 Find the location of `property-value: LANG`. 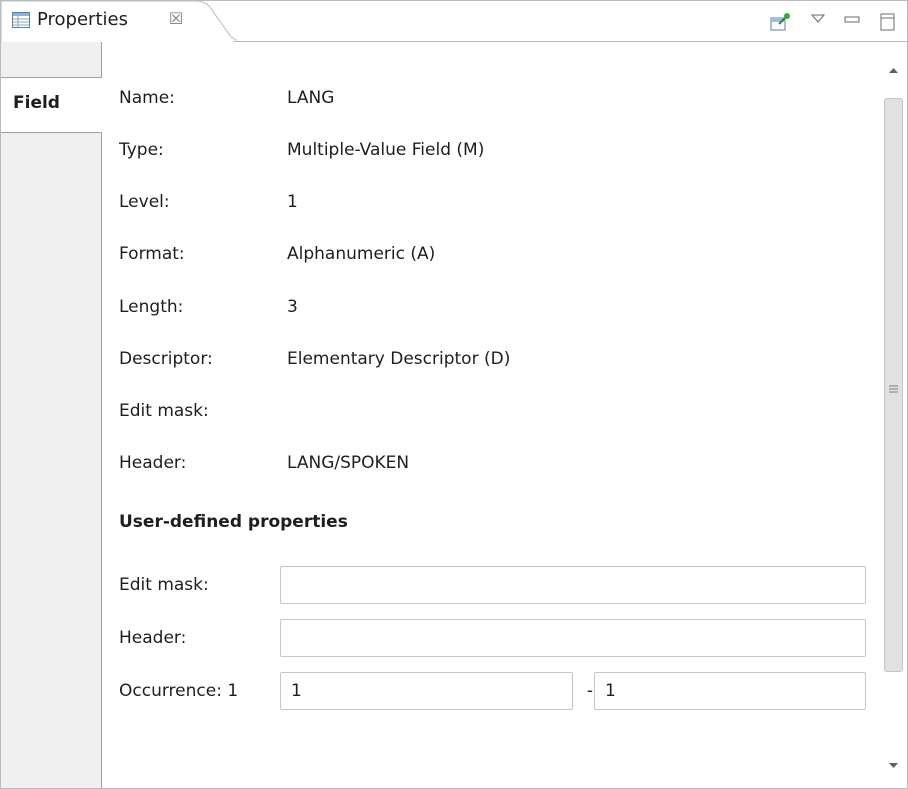

property-value: LANG is located at coordinates (311, 98).